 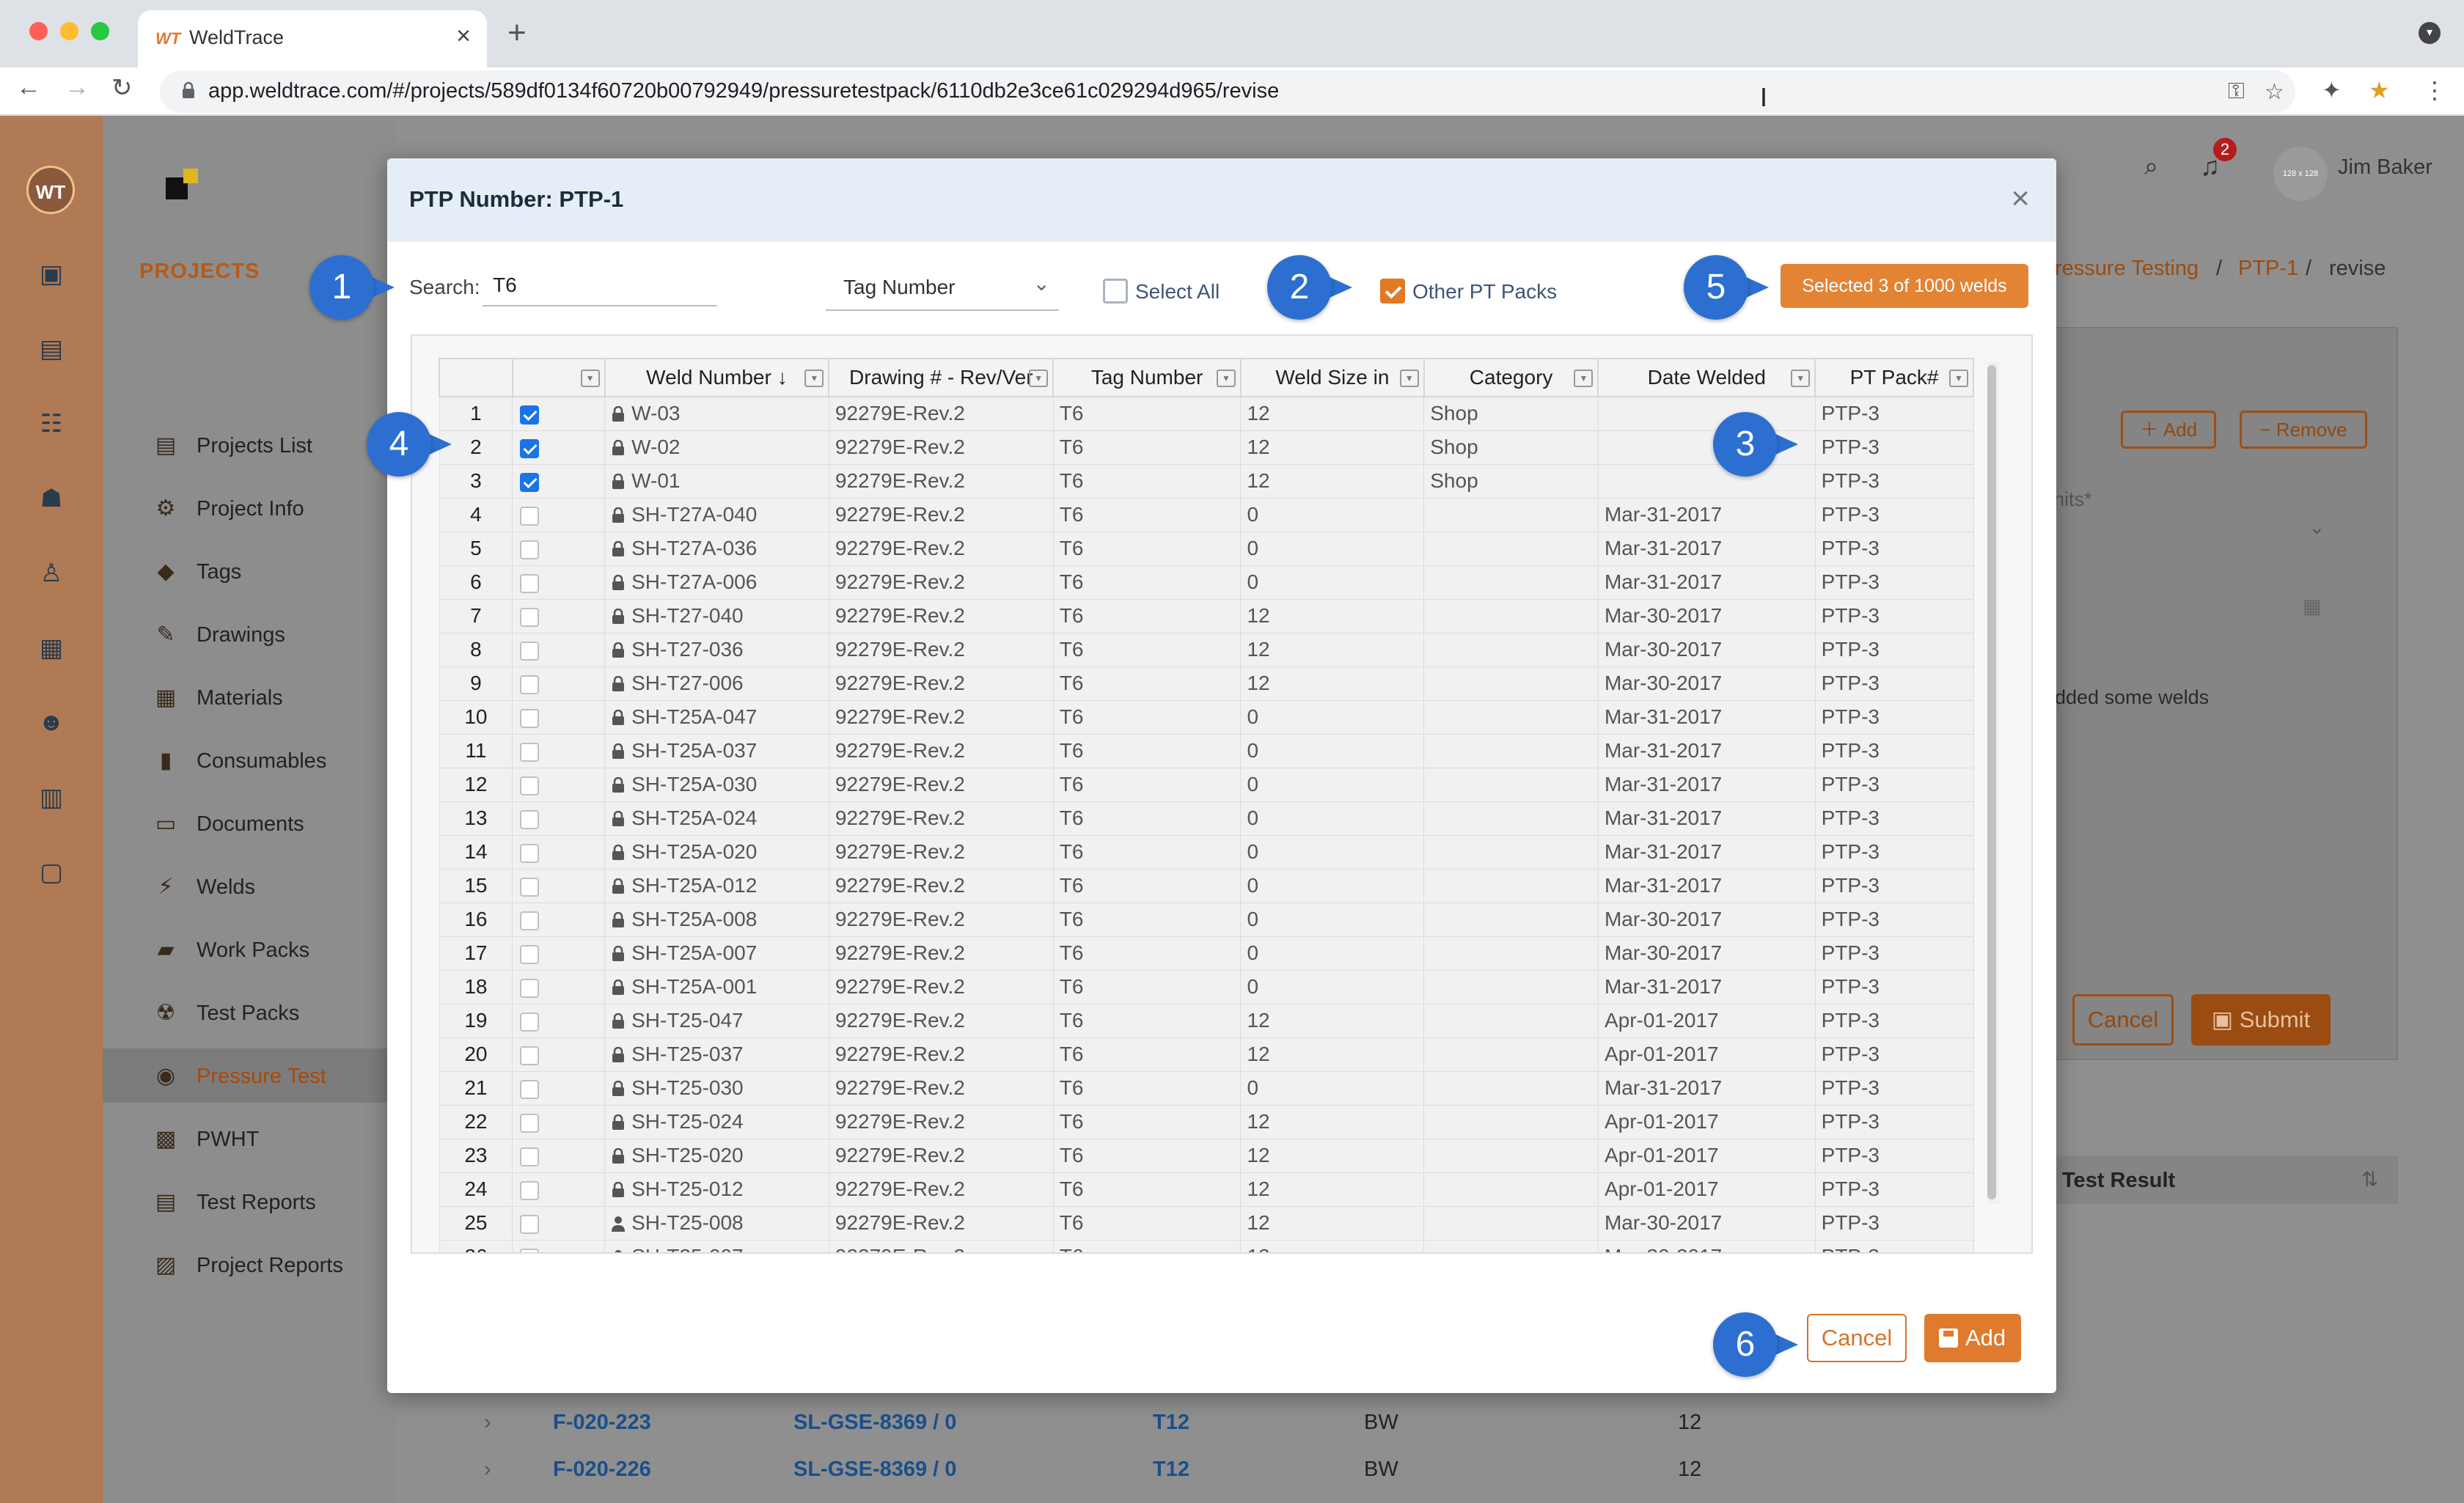 What do you see at coordinates (249, 697) in the screenshot?
I see `sidebar-item-materials: ▦ Materials` at bounding box center [249, 697].